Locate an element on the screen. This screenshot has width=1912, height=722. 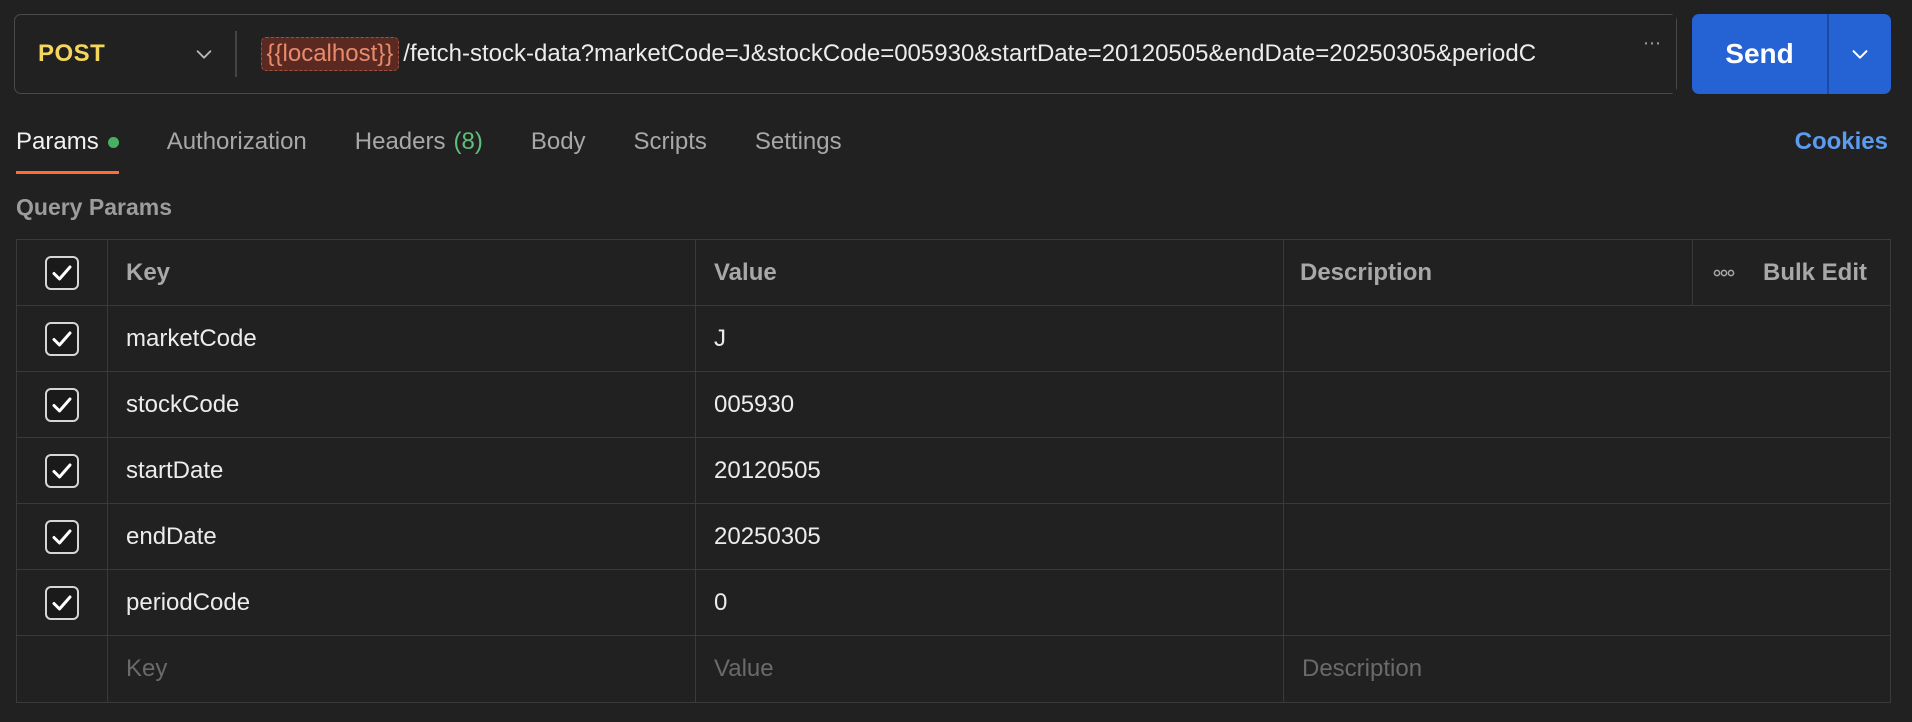
new-row-check-cell is located at coordinates (62, 669).